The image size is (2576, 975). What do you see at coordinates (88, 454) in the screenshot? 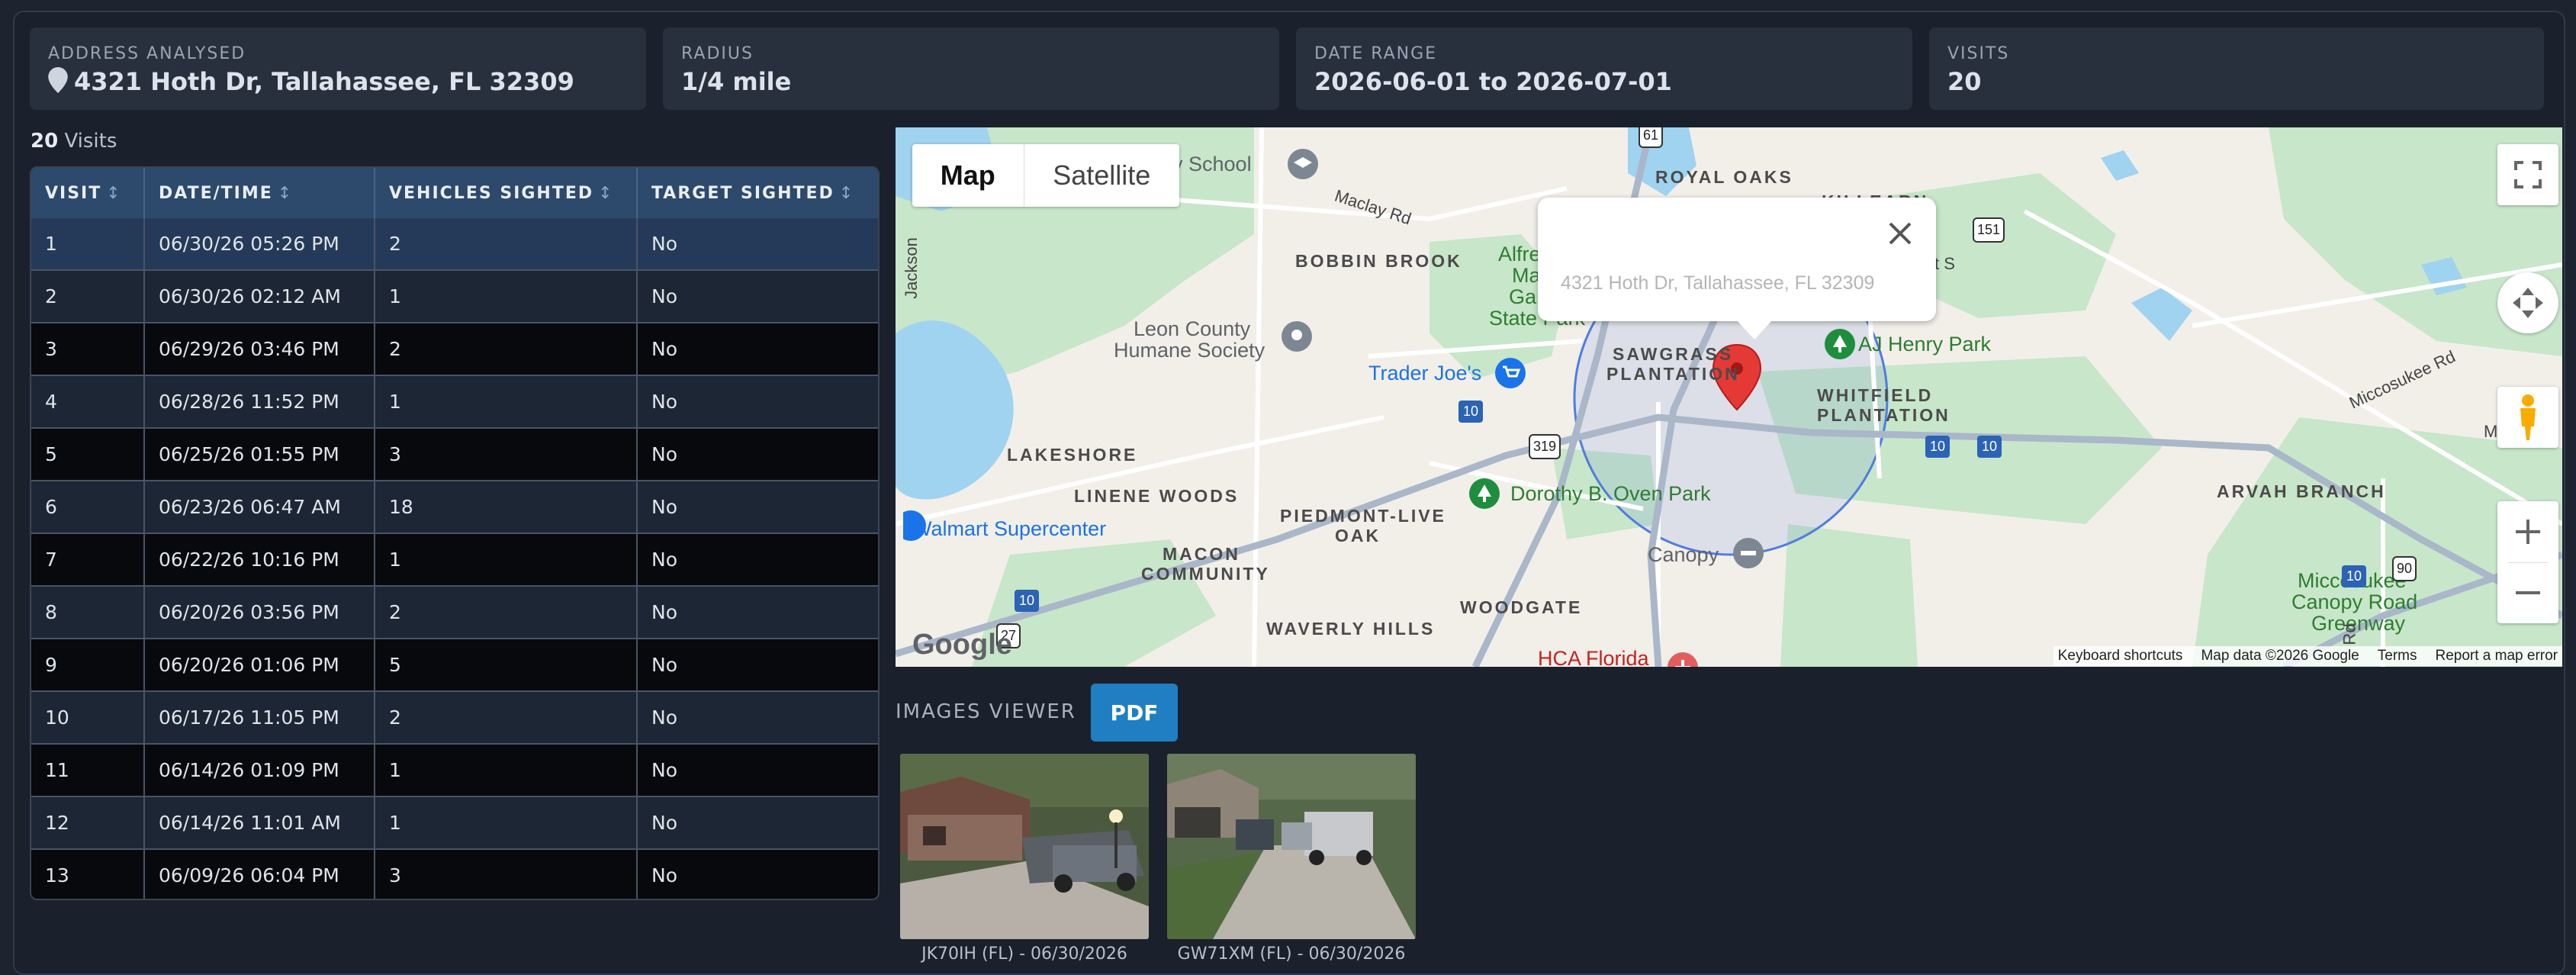
I see `cell-visit: 5` at bounding box center [88, 454].